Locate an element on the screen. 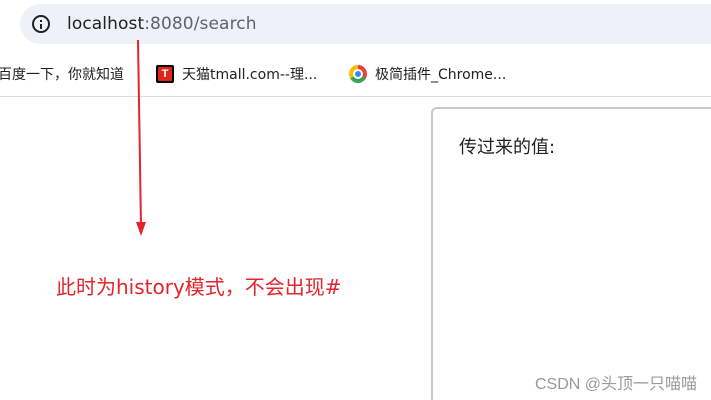 The width and height of the screenshot is (711, 400). url-text: localhost:8080/search is located at coordinates (162, 24).